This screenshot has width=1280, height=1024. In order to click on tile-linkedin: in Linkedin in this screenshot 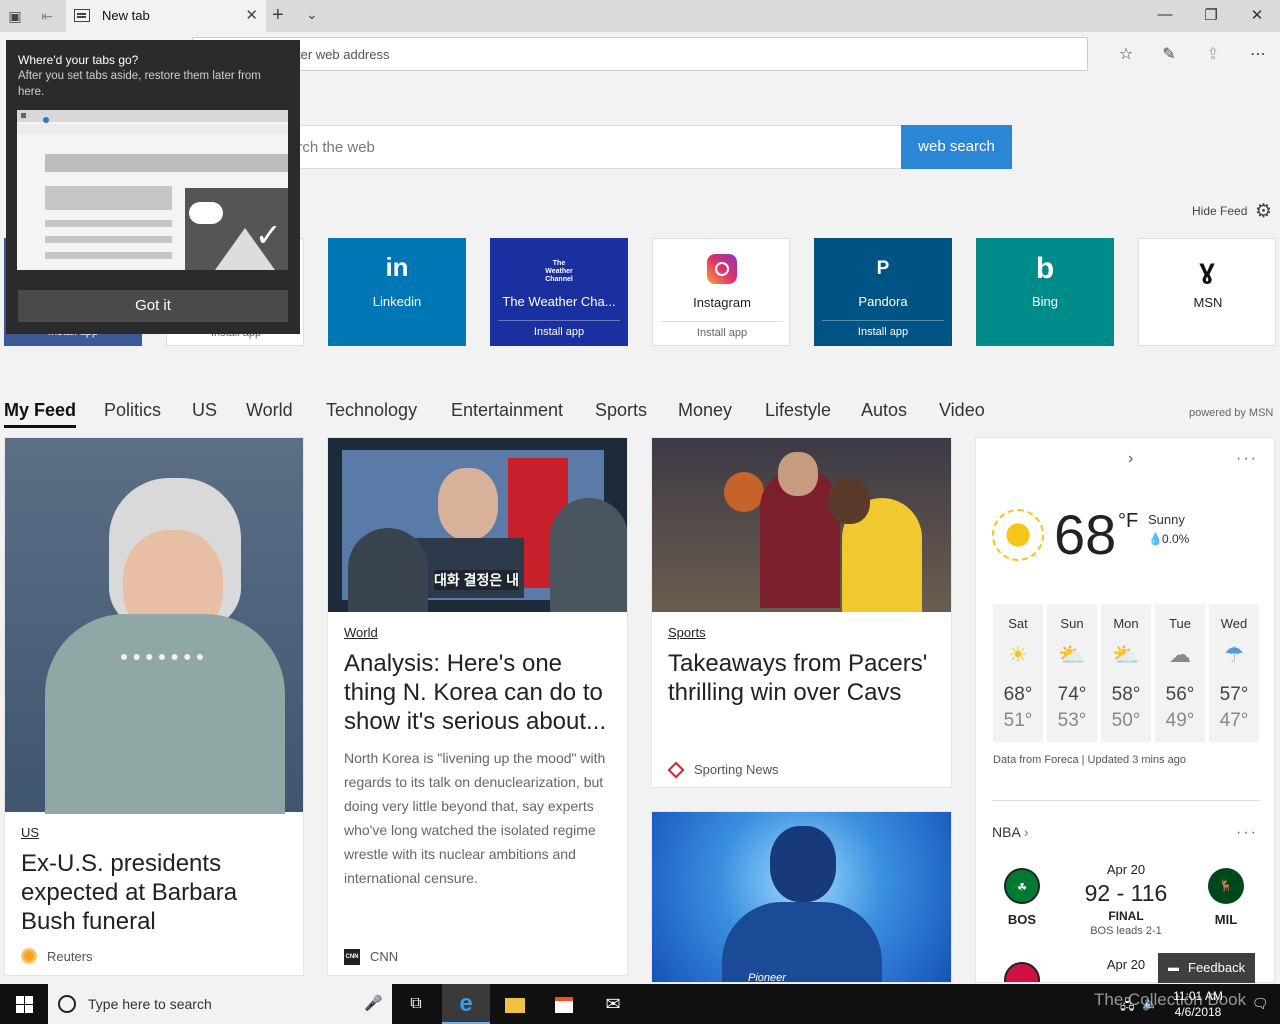, I will do `click(397, 292)`.